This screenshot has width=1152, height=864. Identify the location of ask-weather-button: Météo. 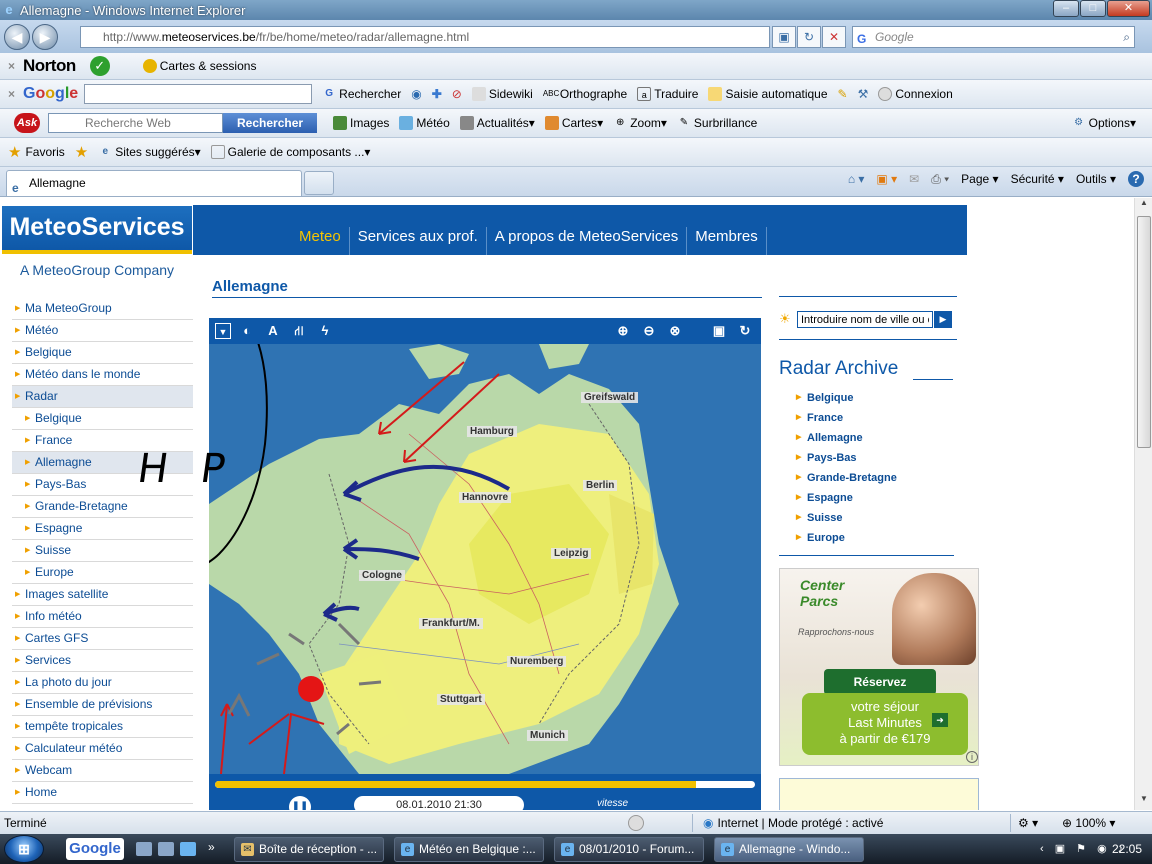
(424, 123).